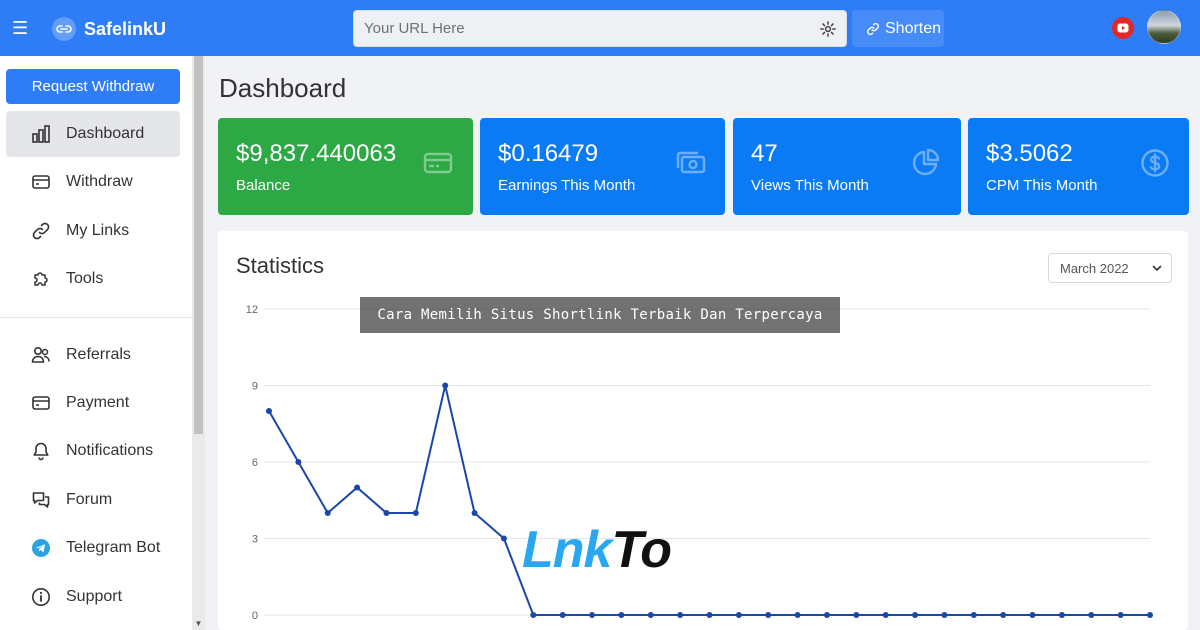 Image resolution: width=1200 pixels, height=630 pixels. I want to click on sidebar-item-withdraw: Withdraw, so click(93, 182).